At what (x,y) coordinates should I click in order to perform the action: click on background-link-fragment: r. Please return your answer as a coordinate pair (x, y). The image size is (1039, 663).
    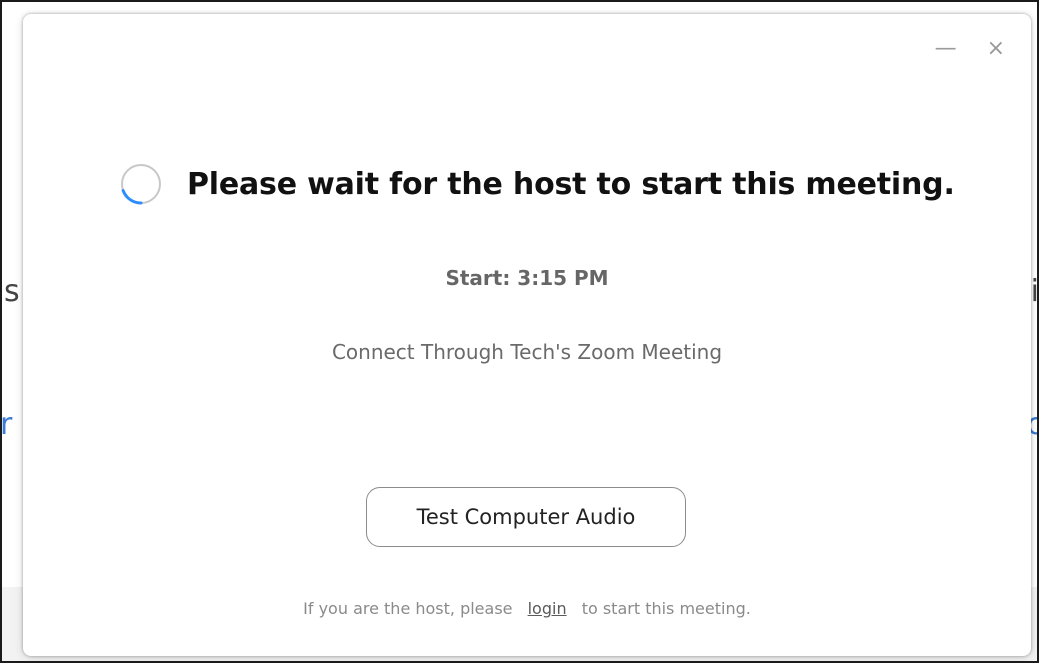
    Looking at the image, I should click on (6, 424).